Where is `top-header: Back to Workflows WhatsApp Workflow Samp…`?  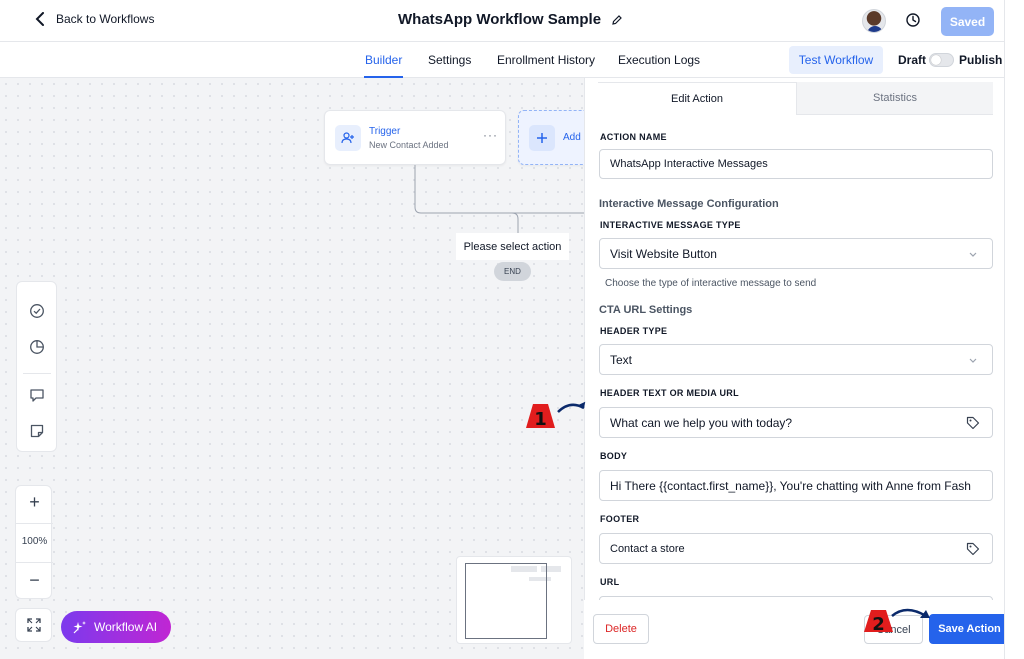
top-header: Back to Workflows WhatsApp Workflow Samp… is located at coordinates (512, 21).